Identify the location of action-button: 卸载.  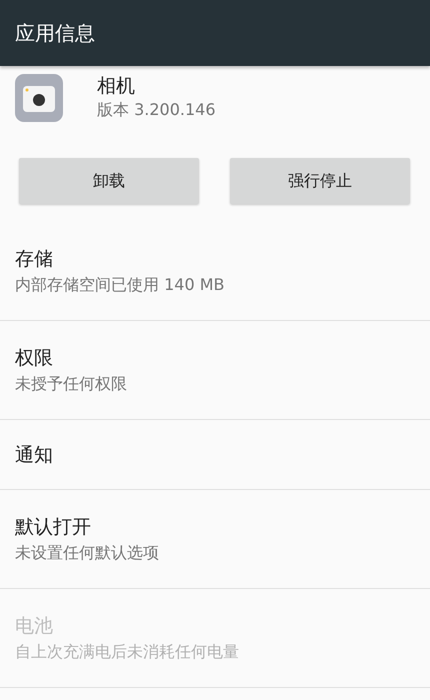
(109, 181).